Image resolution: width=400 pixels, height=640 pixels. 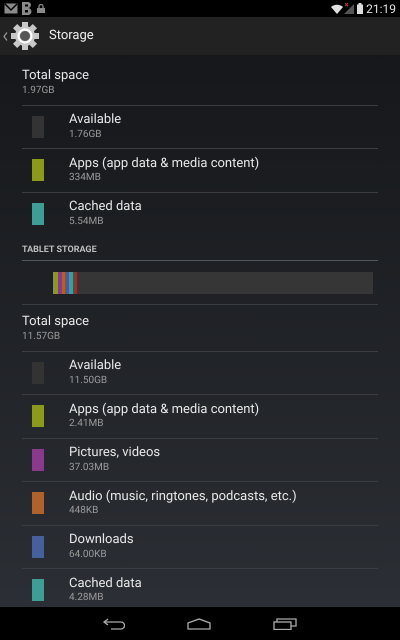 I want to click on storage-item: Apps (app data & media content) 334MB, so click(x=200, y=170).